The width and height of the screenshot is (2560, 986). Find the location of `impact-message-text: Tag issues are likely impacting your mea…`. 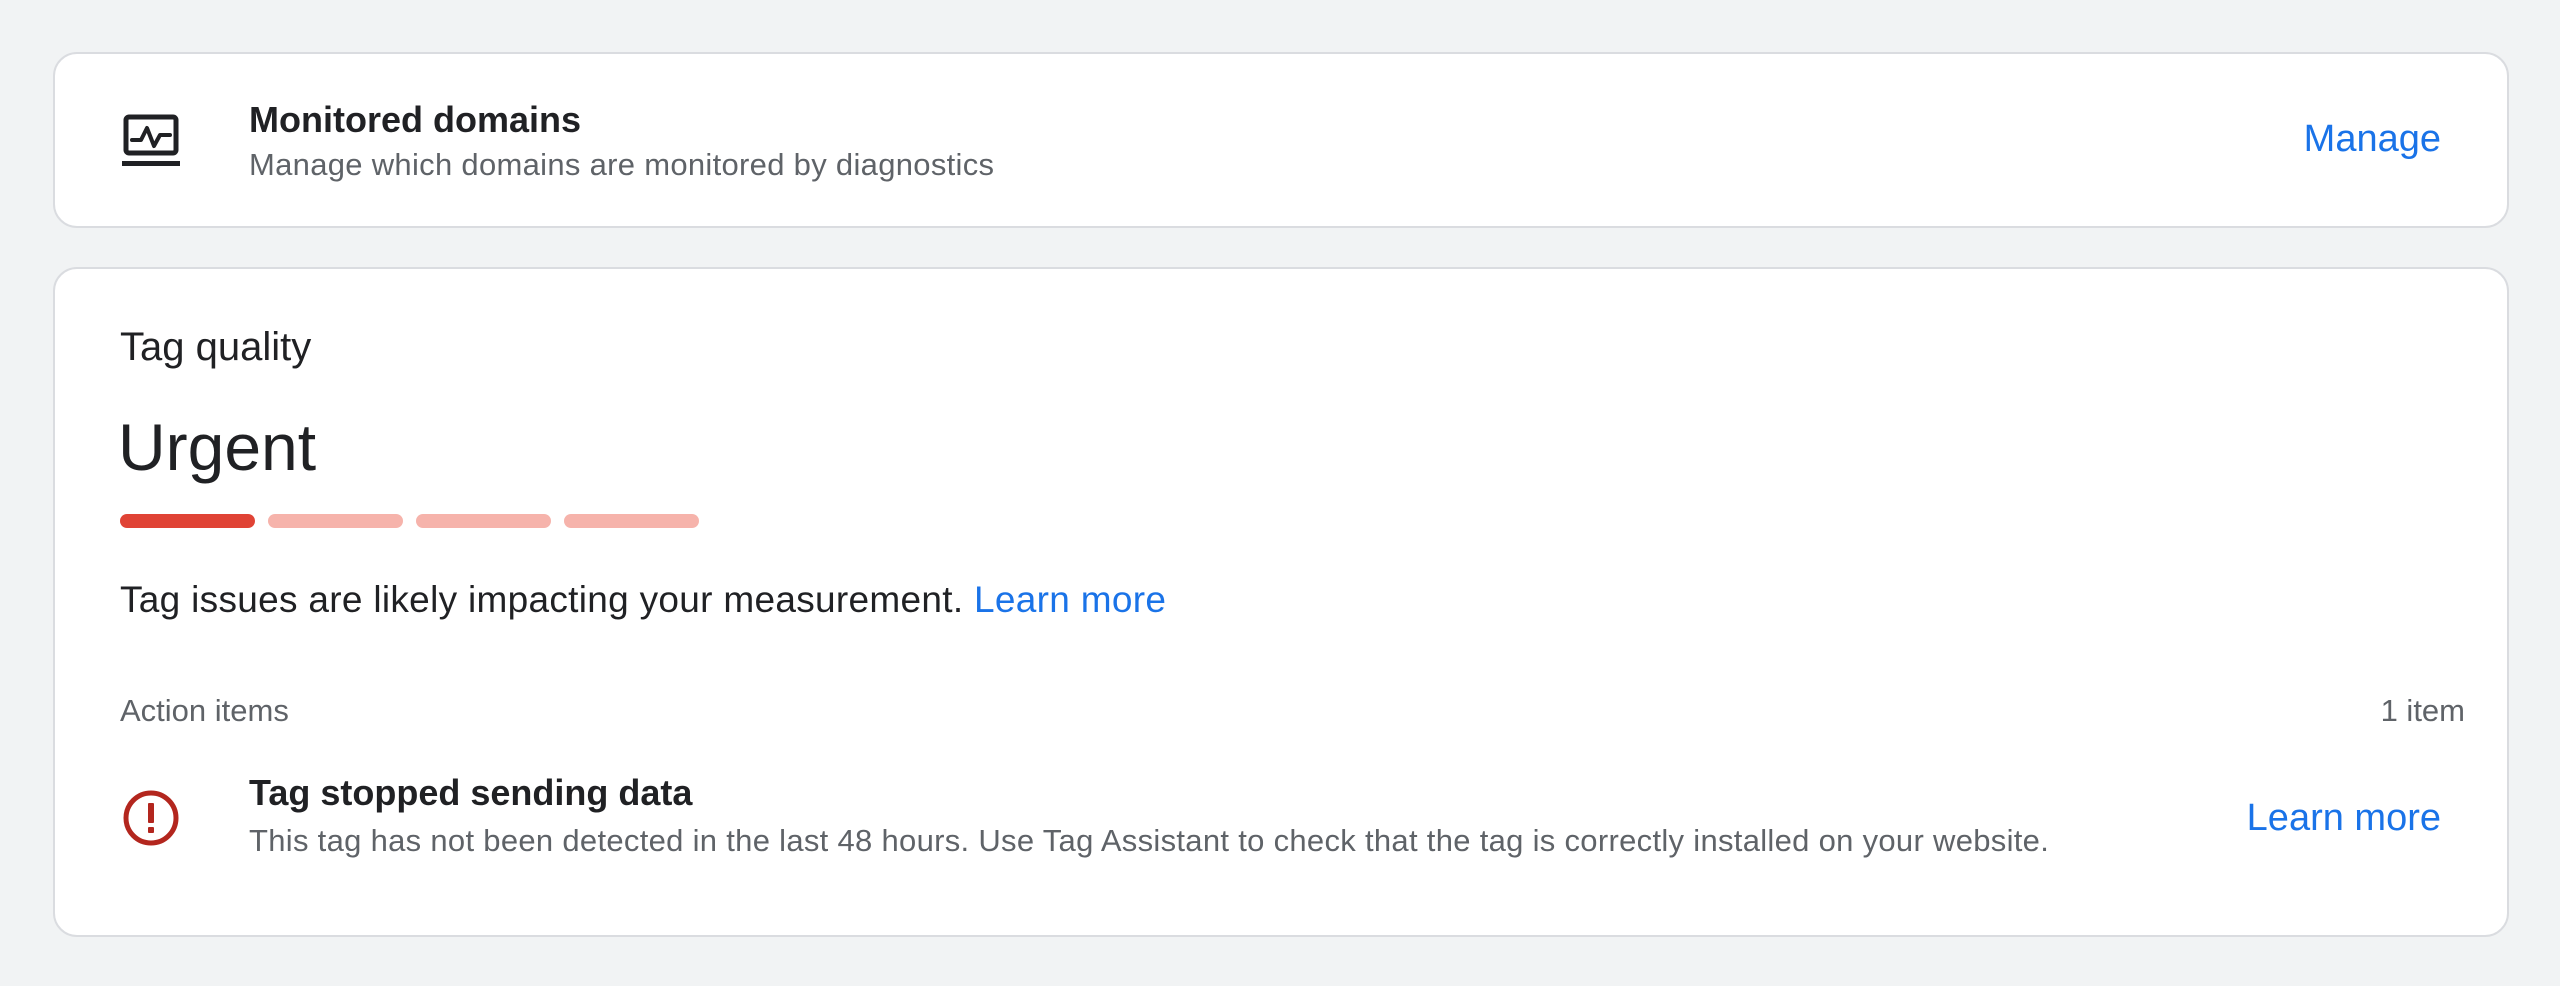

impact-message-text: Tag issues are likely impacting your mea… is located at coordinates (542, 599).